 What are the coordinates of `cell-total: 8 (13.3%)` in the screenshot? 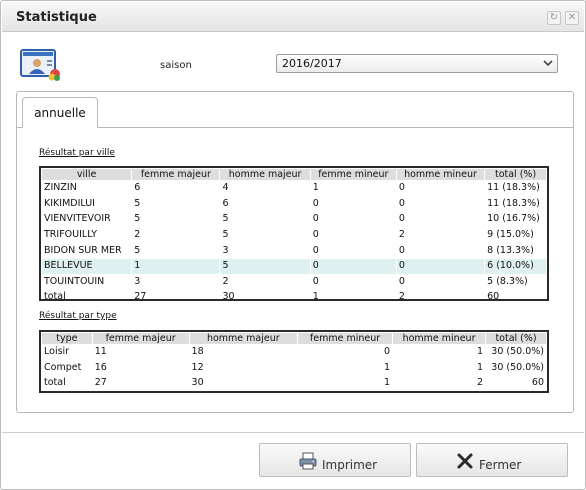 It's located at (510, 250).